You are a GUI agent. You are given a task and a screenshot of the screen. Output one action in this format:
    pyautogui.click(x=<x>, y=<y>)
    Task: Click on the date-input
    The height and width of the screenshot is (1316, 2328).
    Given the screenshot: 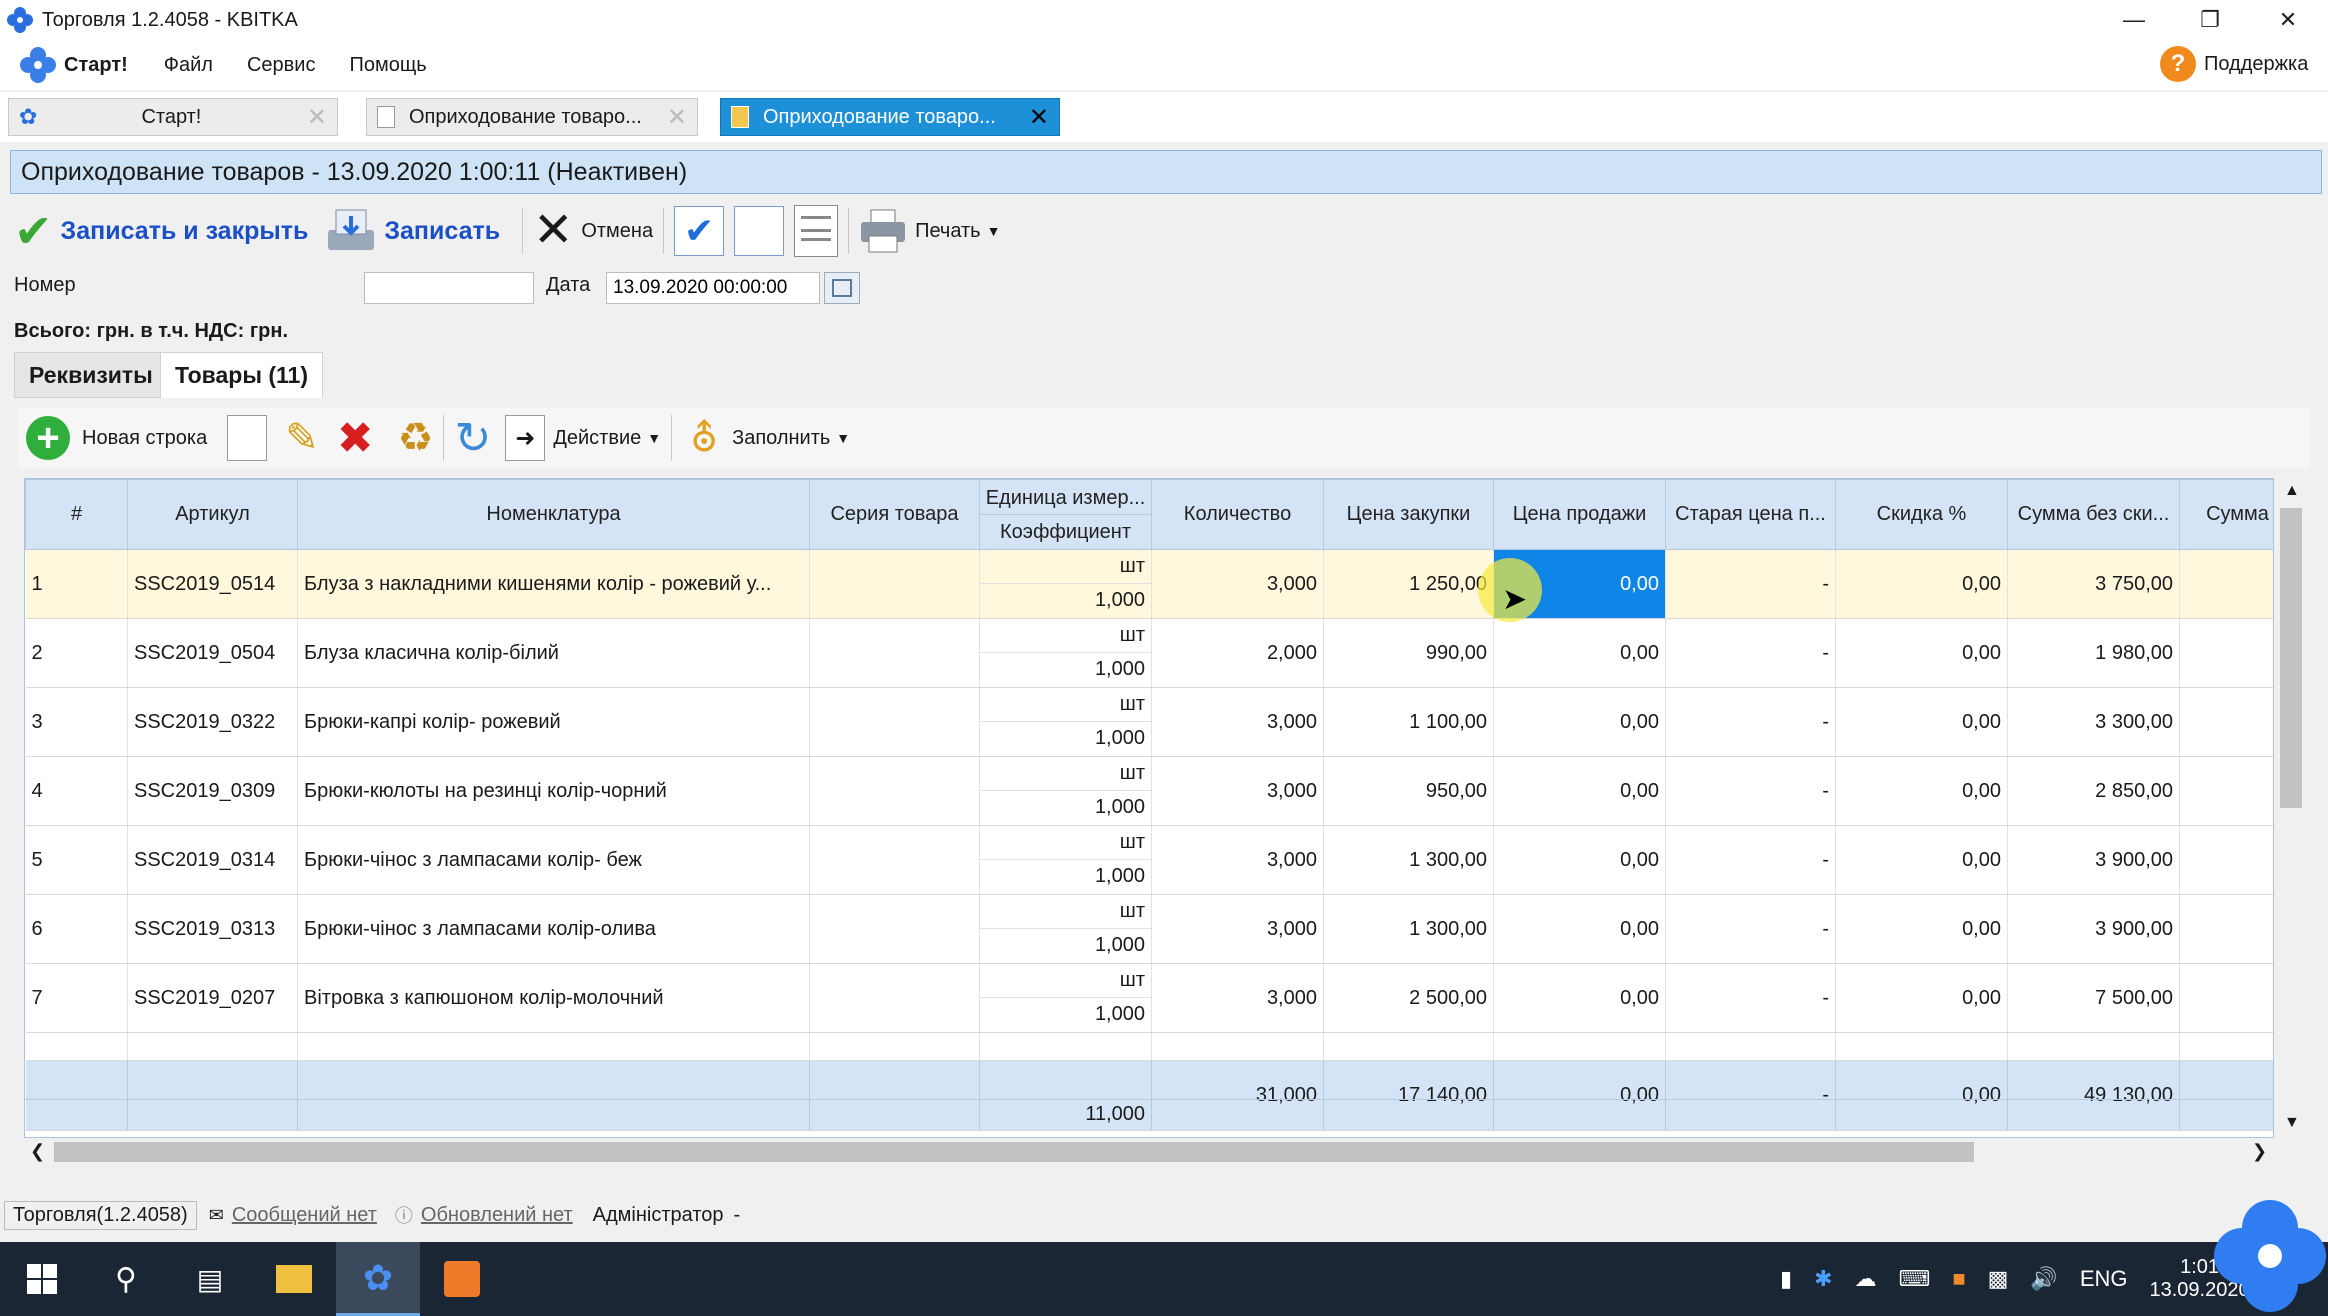 What is the action you would take?
    pyautogui.click(x=713, y=288)
    